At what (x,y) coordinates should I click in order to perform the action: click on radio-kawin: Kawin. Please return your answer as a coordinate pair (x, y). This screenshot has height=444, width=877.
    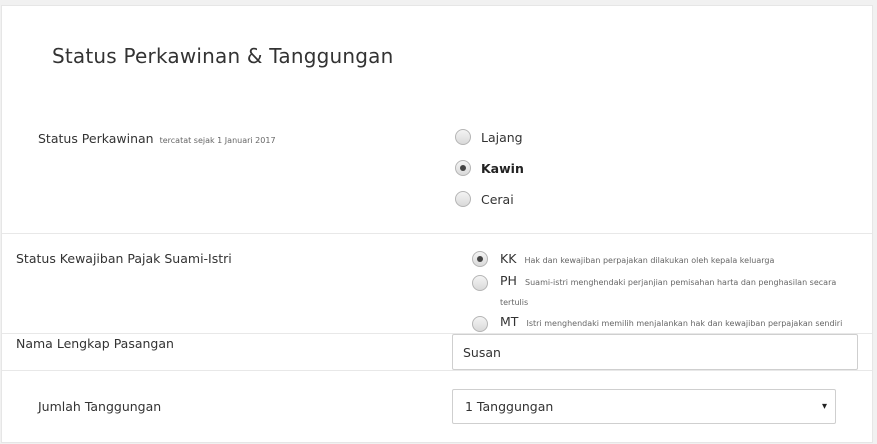
    Looking at the image, I should click on (489, 168).